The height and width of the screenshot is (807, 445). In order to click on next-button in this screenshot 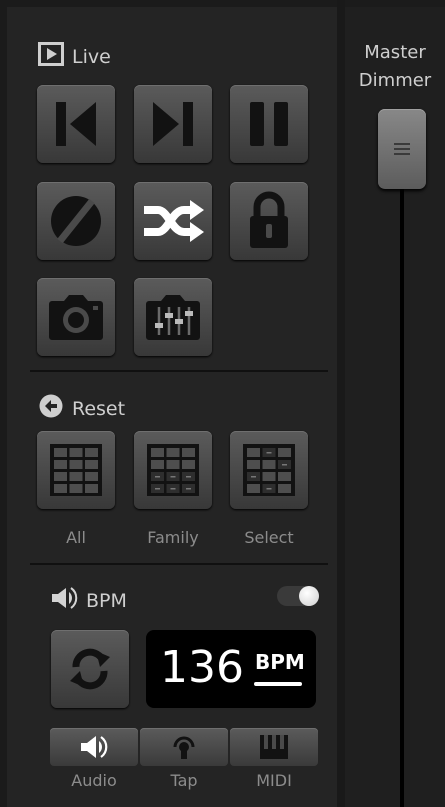, I will do `click(173, 124)`.